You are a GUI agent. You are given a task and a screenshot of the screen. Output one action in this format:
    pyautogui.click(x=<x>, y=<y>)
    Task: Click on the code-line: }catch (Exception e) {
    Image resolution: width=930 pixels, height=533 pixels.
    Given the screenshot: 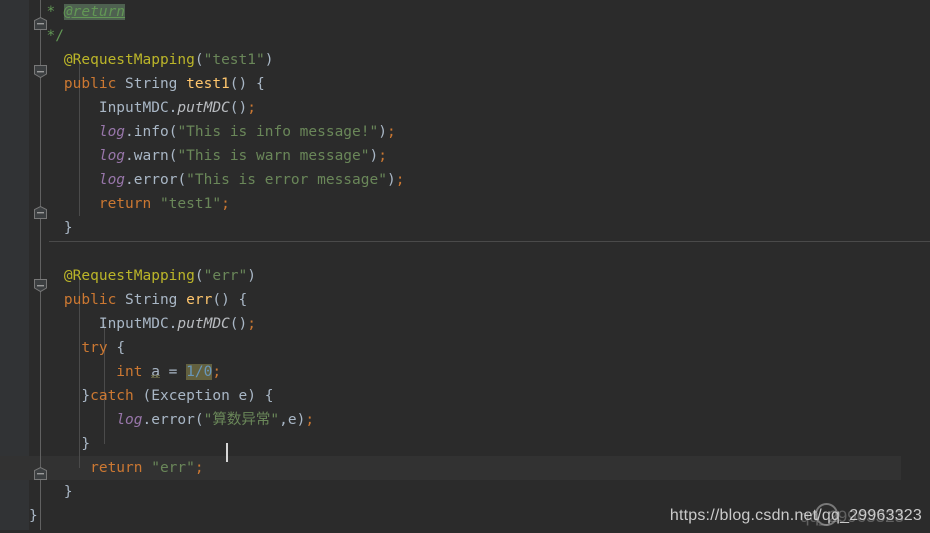 What is the action you would take?
    pyautogui.click(x=151, y=396)
    